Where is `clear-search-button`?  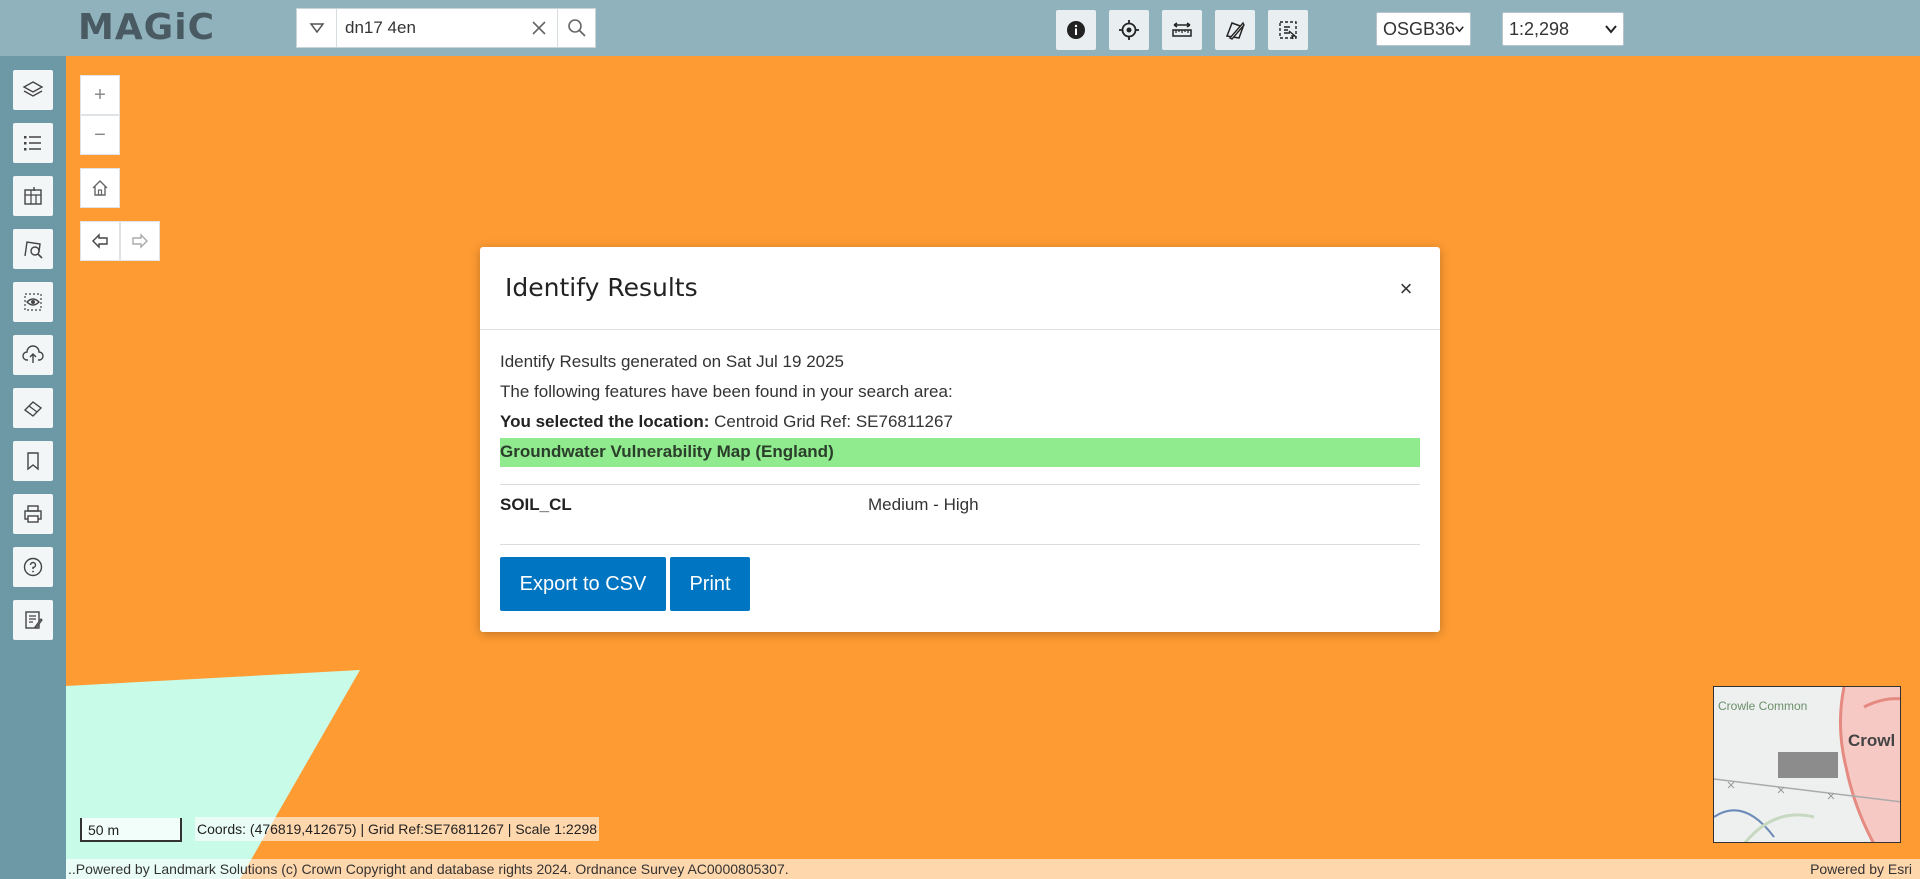
clear-search-button is located at coordinates (539, 28).